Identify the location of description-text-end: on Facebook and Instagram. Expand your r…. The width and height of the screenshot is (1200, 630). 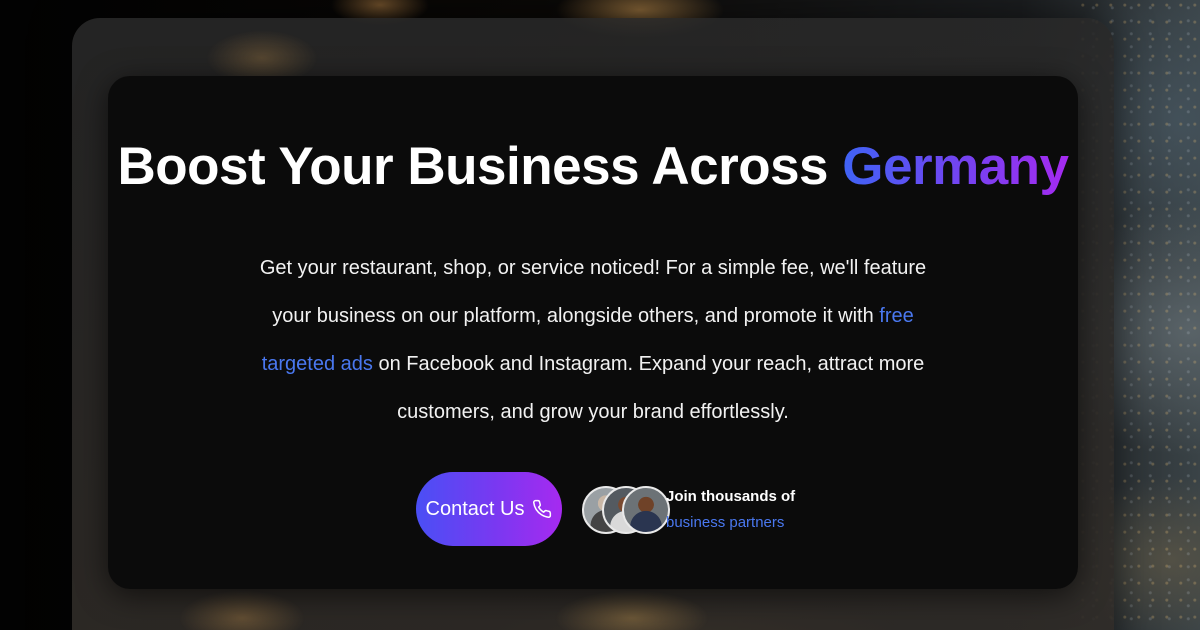
(648, 388).